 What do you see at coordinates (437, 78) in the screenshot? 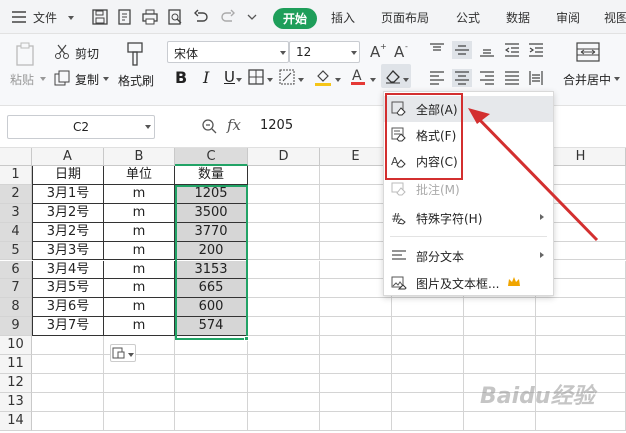
I see `align-left-icon` at bounding box center [437, 78].